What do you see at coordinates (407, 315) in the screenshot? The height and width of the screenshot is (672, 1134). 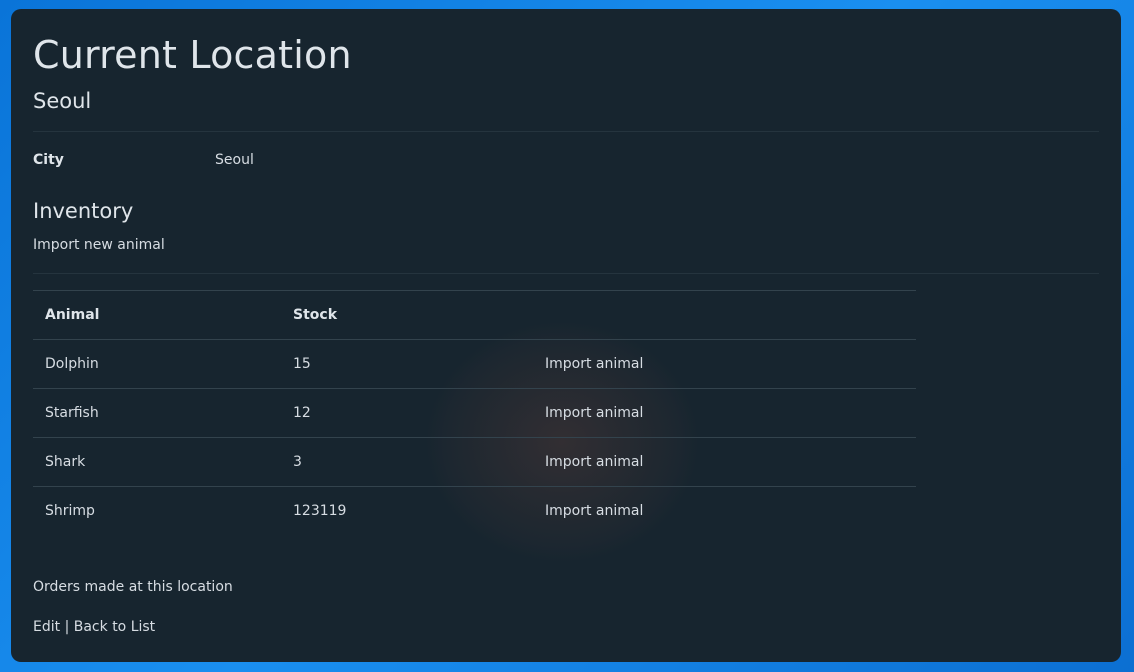 I see `column-header-stock: Stock` at bounding box center [407, 315].